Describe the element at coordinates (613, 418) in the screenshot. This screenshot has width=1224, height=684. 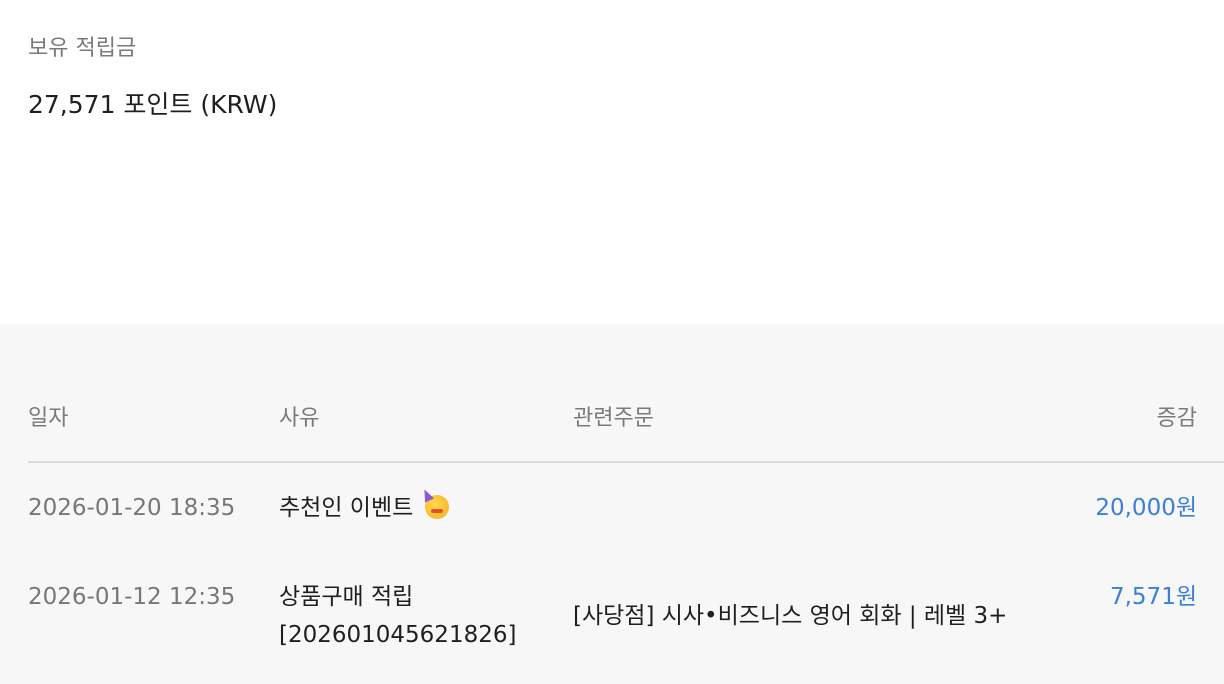
I see `column-header-order: 관련주문` at that location.